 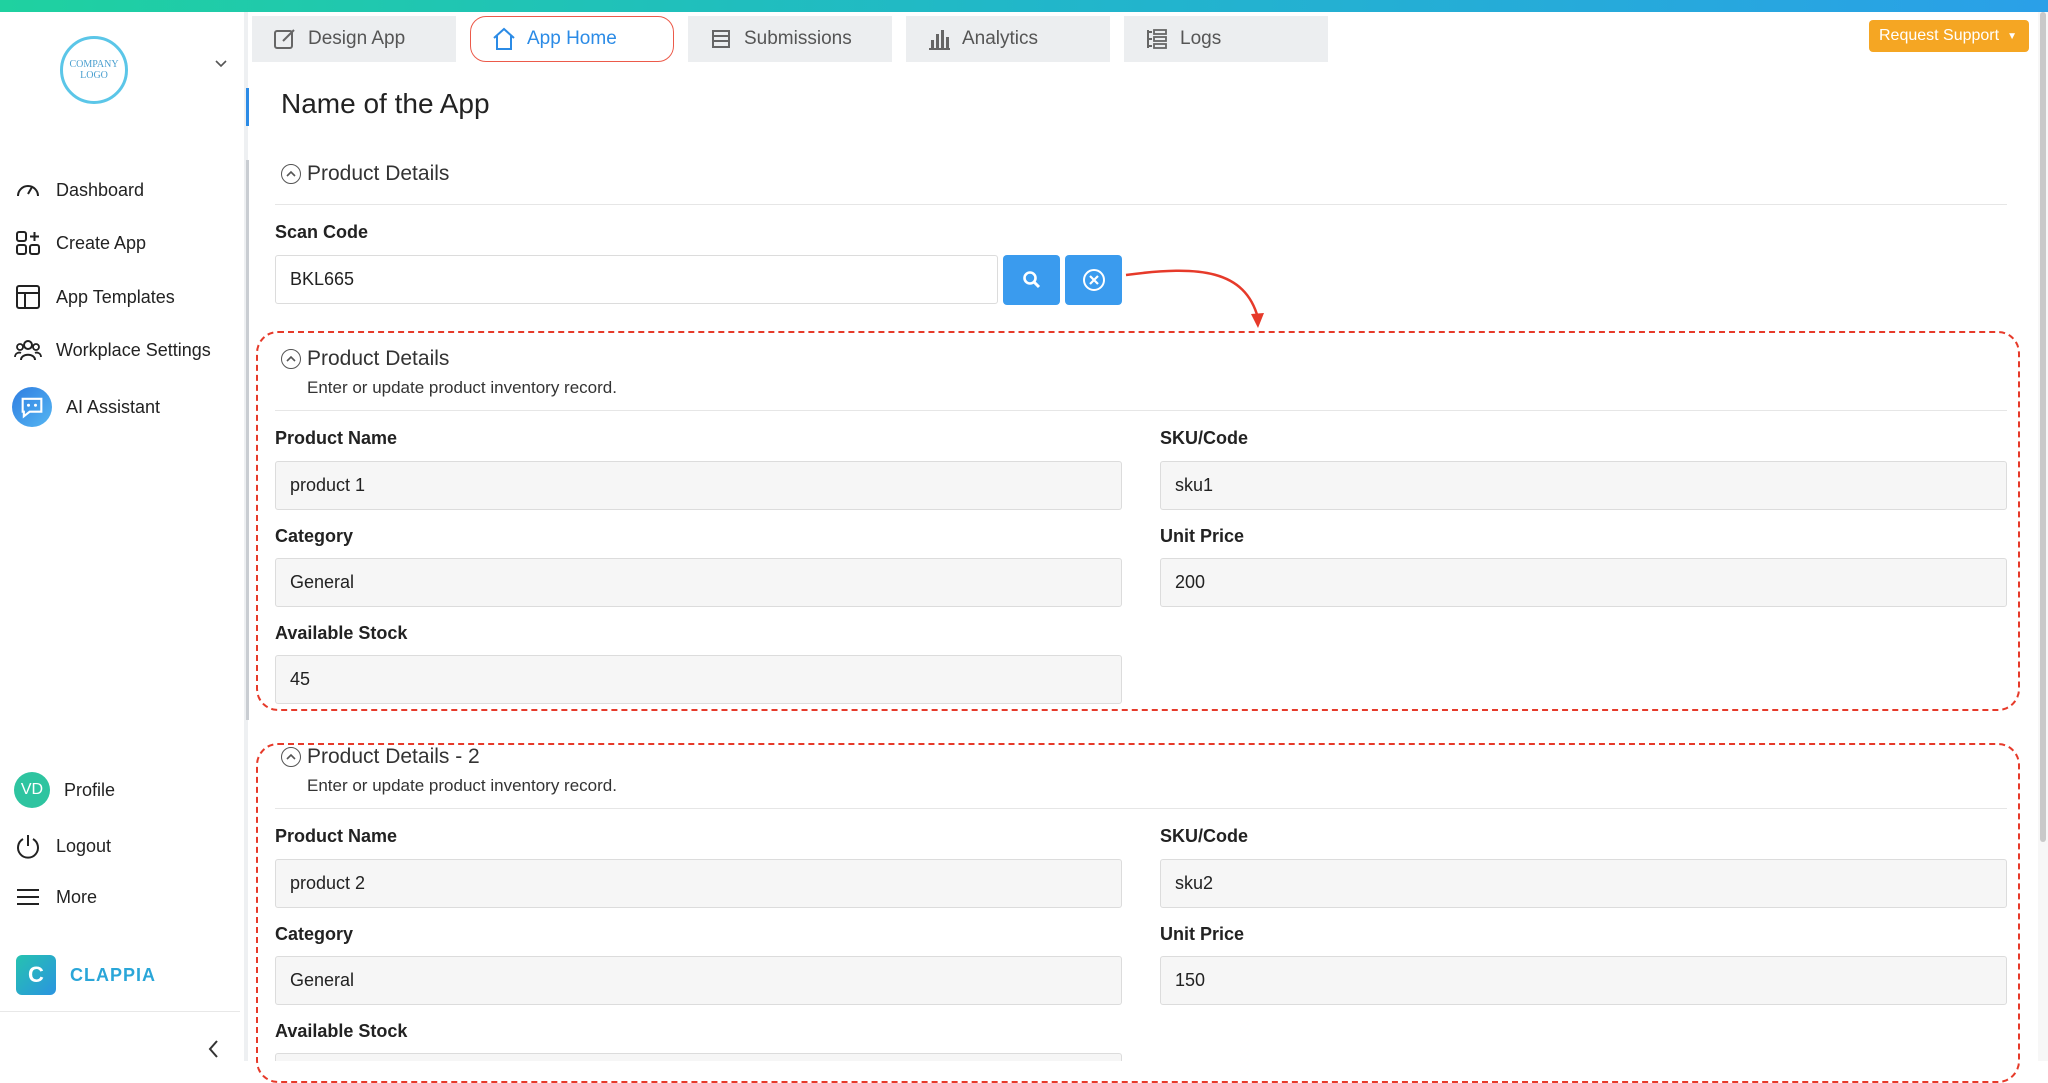 I want to click on company-logo: COMPANY LOGO, so click(x=94, y=70).